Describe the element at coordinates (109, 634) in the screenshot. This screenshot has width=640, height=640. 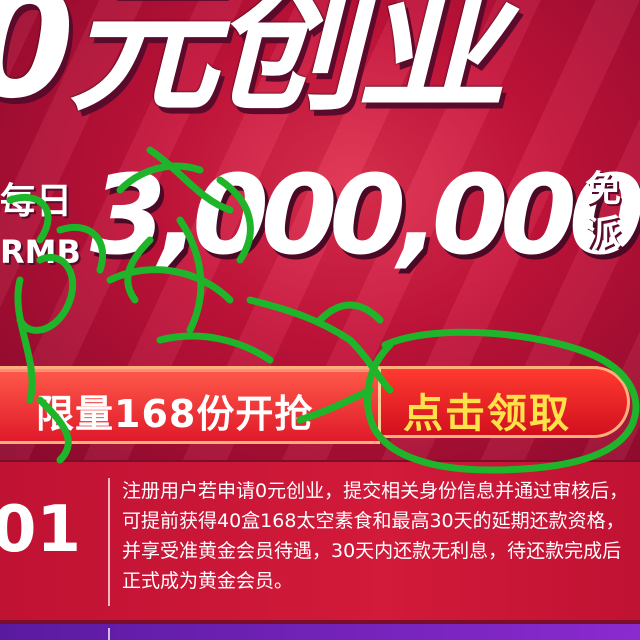
I see `next-step-divider` at that location.